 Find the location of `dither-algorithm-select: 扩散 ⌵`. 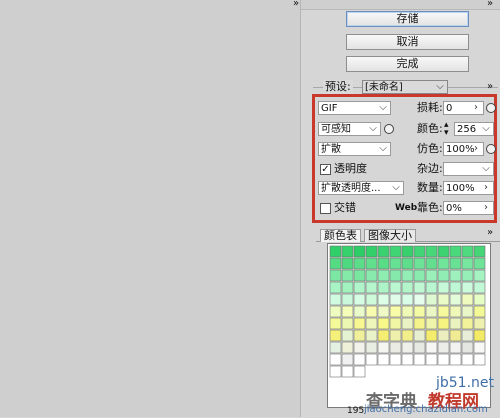

dither-algorithm-select: 扩散 ⌵ is located at coordinates (354, 149).